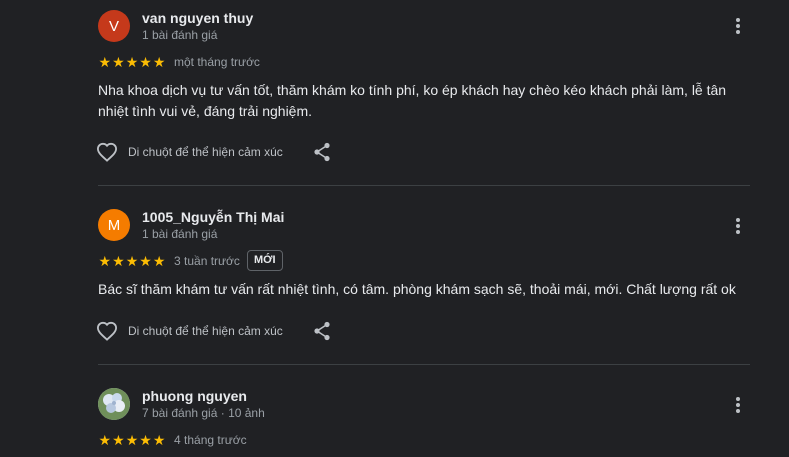 This screenshot has width=789, height=457. What do you see at coordinates (114, 26) in the screenshot?
I see `avatar: V` at bounding box center [114, 26].